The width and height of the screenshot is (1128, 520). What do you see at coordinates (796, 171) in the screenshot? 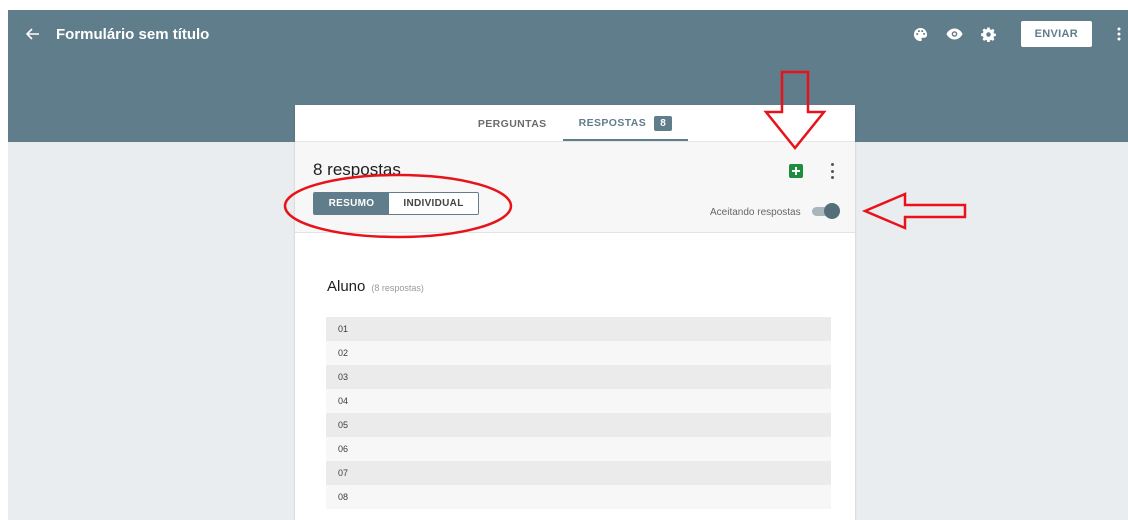
I see `sheets-icon` at bounding box center [796, 171].